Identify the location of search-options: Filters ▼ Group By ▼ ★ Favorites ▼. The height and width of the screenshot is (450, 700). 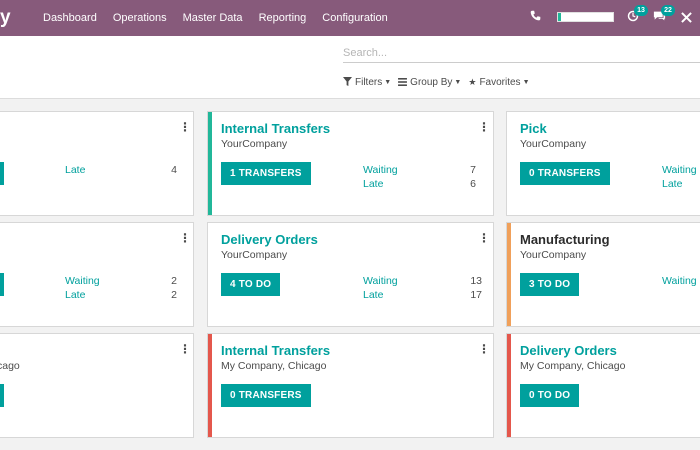
(440, 82).